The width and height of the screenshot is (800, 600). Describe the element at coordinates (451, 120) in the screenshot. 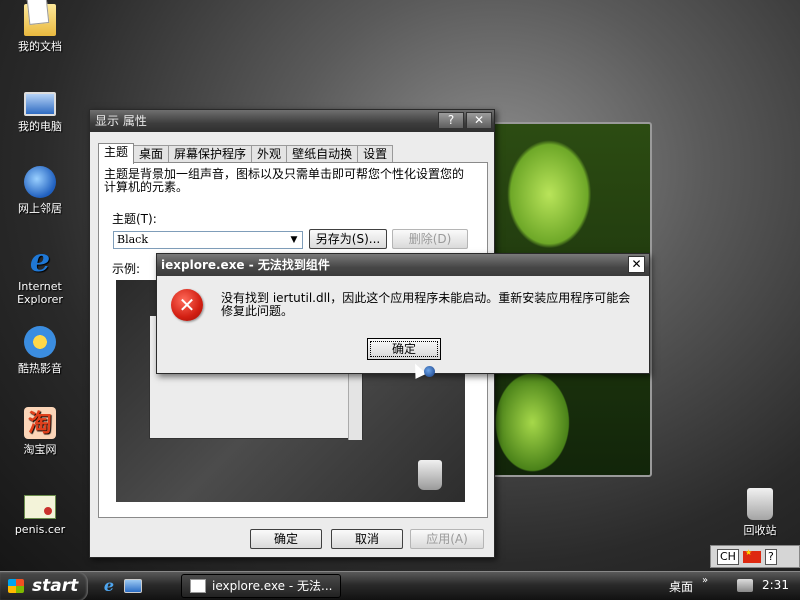

I see `help-button: ?` at that location.